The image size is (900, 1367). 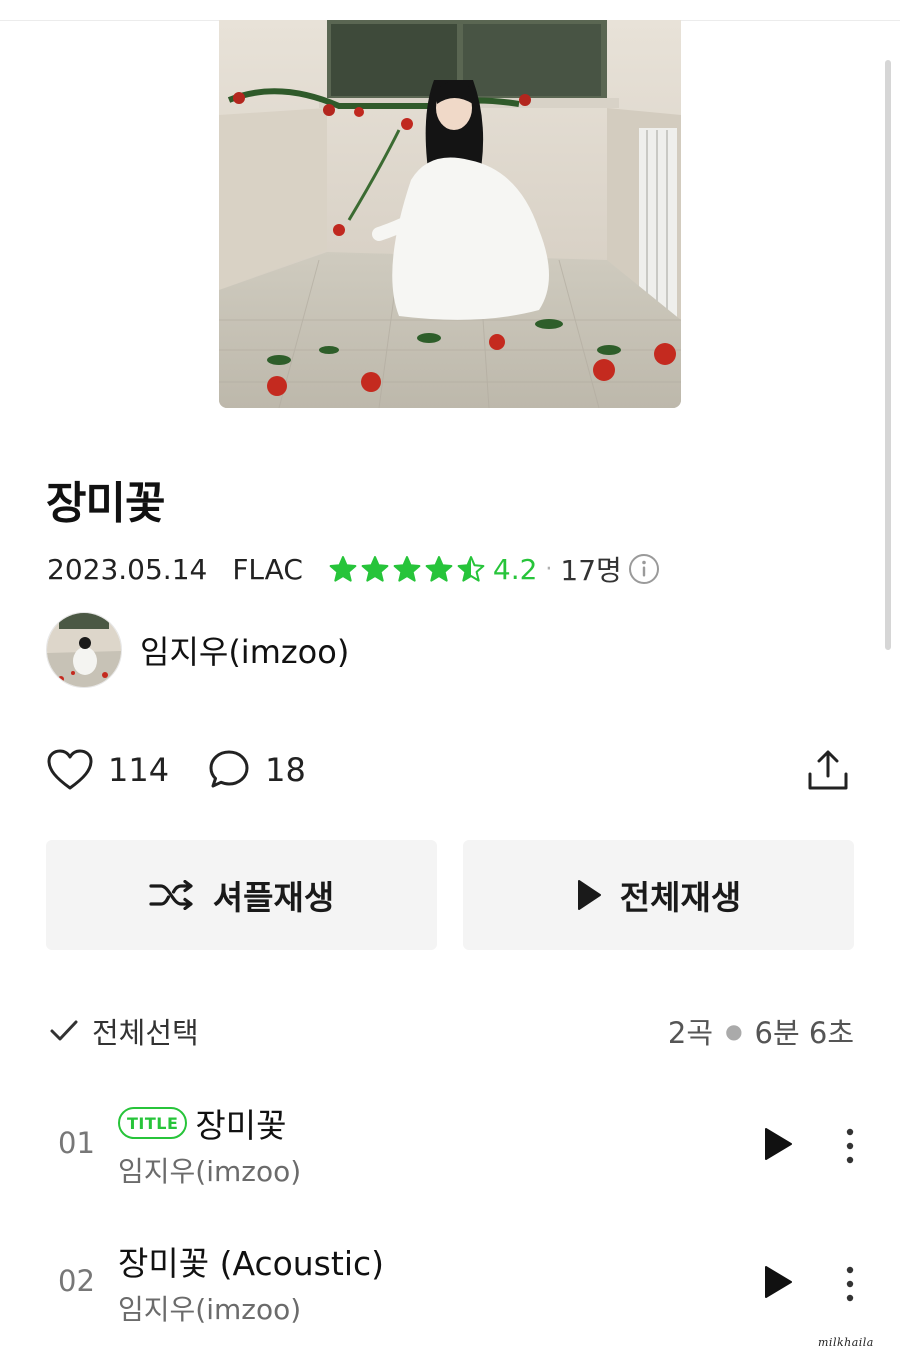 I want to click on shuffle-icon, so click(x=171, y=895).